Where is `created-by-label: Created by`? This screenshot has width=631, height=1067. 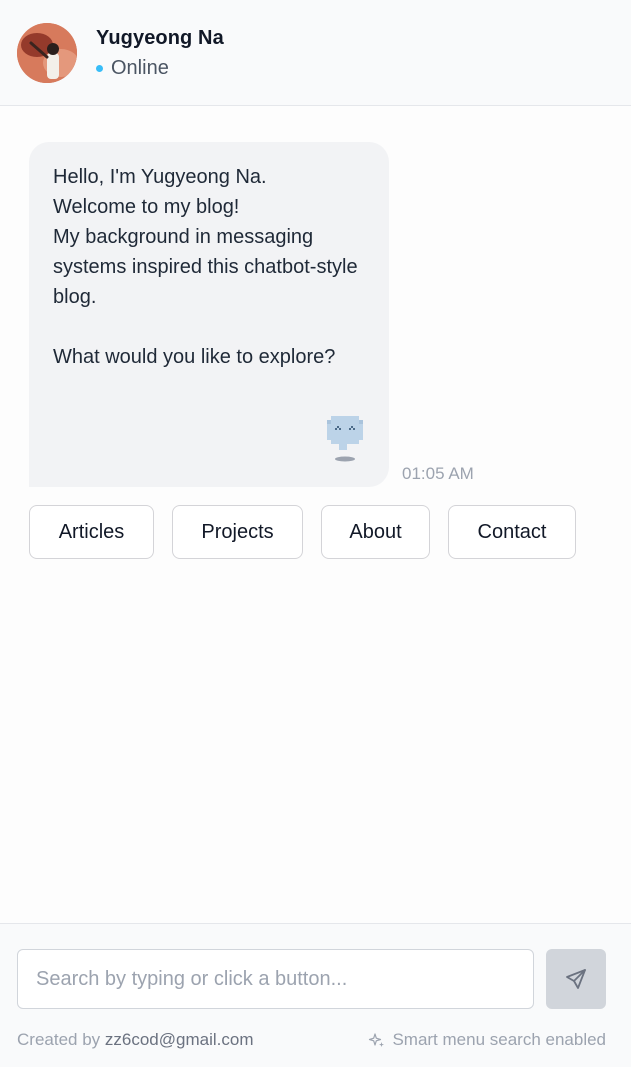
created-by-label: Created by is located at coordinates (61, 1039).